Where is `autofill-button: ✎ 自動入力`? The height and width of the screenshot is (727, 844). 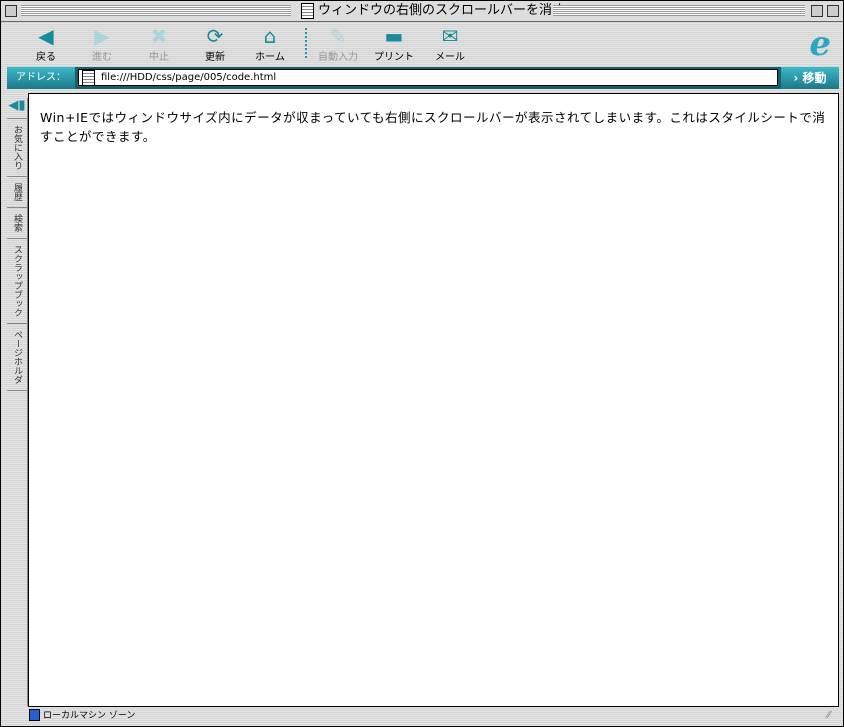 autofill-button: ✎ 自動入力 is located at coordinates (338, 43).